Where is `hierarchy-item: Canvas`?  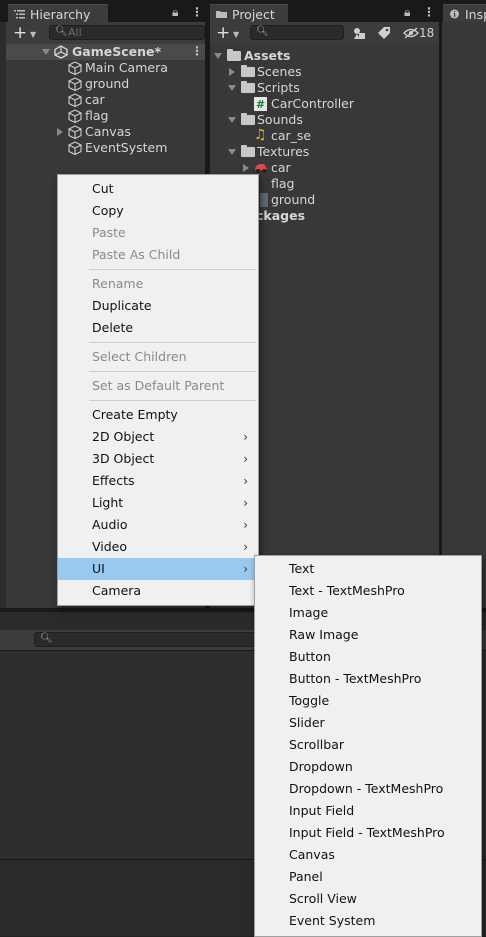
hierarchy-item: Canvas is located at coordinates (108, 132).